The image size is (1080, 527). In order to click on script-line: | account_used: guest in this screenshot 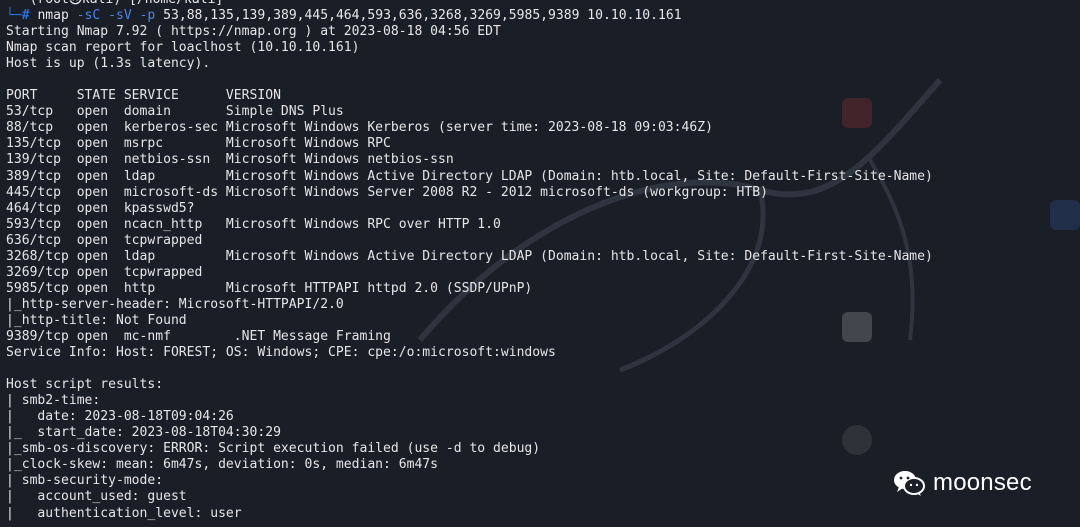, I will do `click(96, 497)`.